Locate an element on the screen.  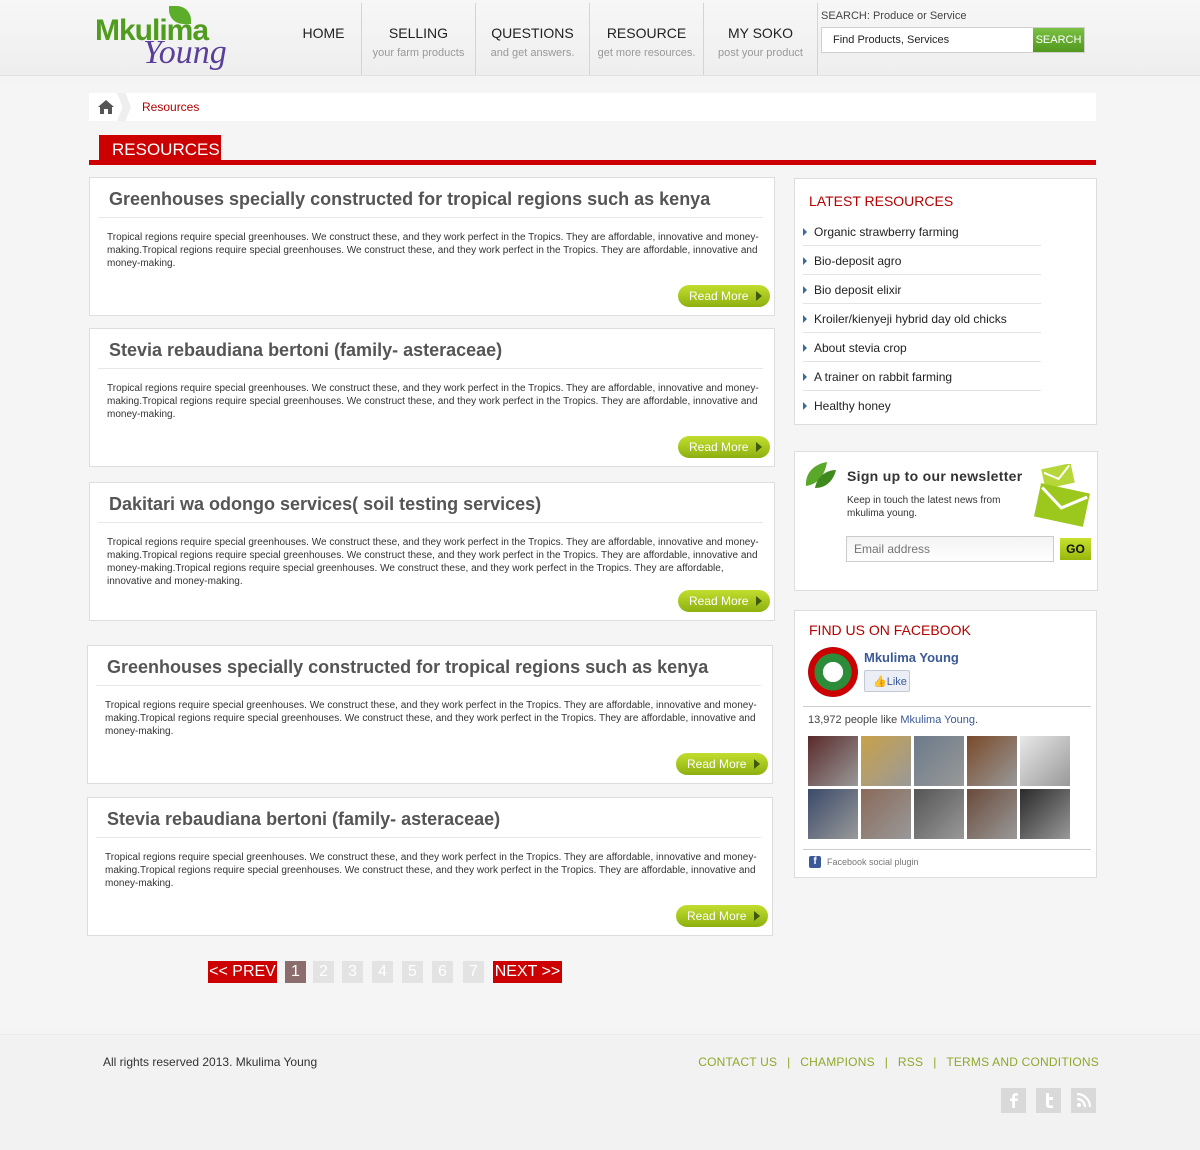
newsletter-title: Sign up to our newsletter is located at coordinates (935, 476).